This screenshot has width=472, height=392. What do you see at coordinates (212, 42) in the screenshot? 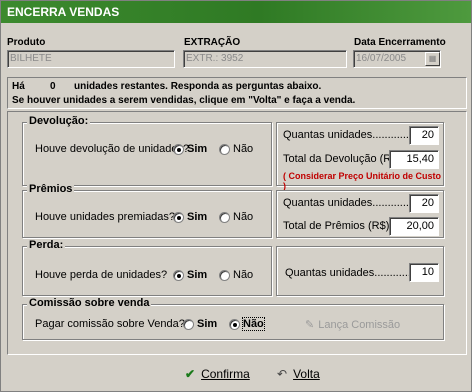
I see `extracao-label: EXTRAÇÃO` at bounding box center [212, 42].